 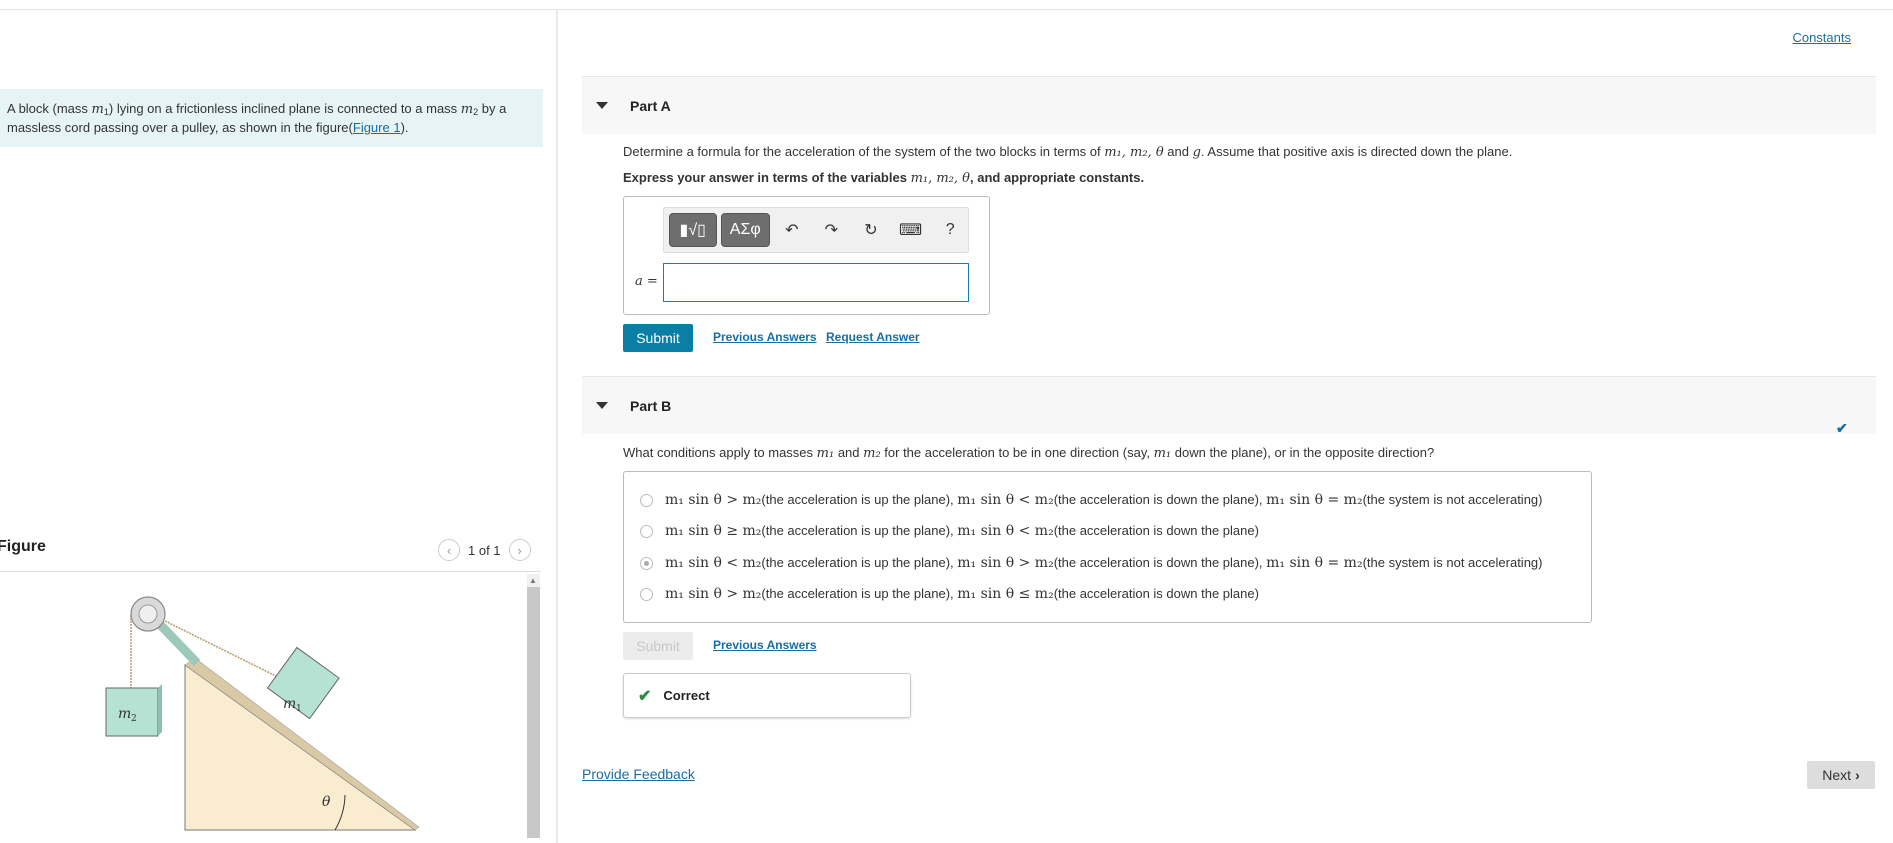 I want to click on template-icon: ▮√▯, so click(x=693, y=230).